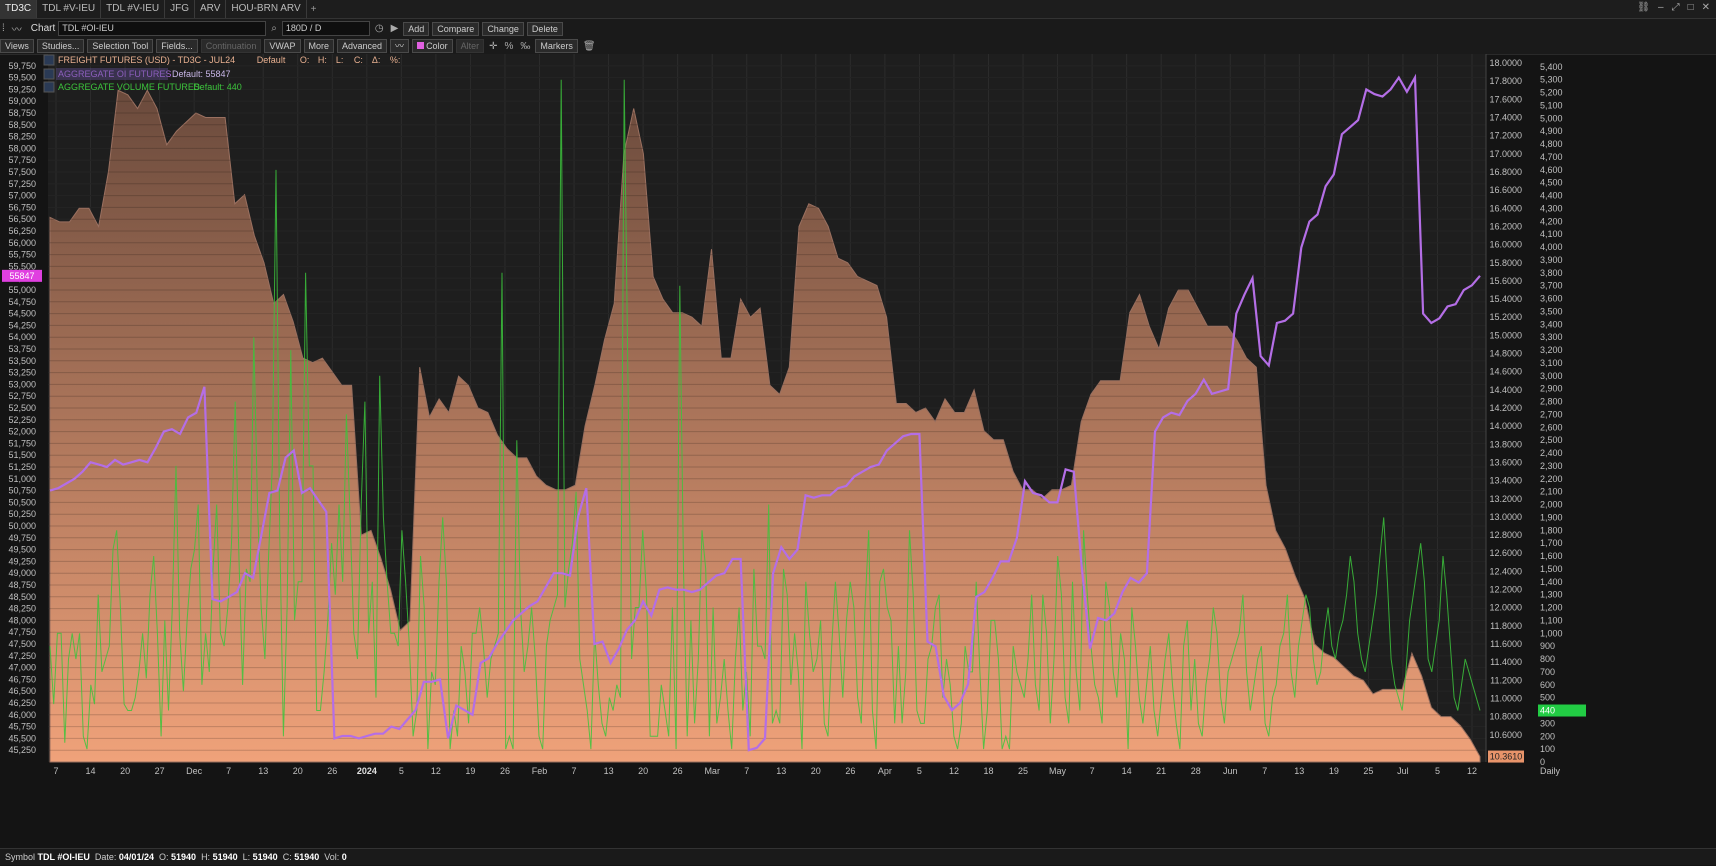 The height and width of the screenshot is (866, 1716). Describe the element at coordinates (22, 196) in the screenshot. I see `left-axis-tick-label: 57,000` at that location.